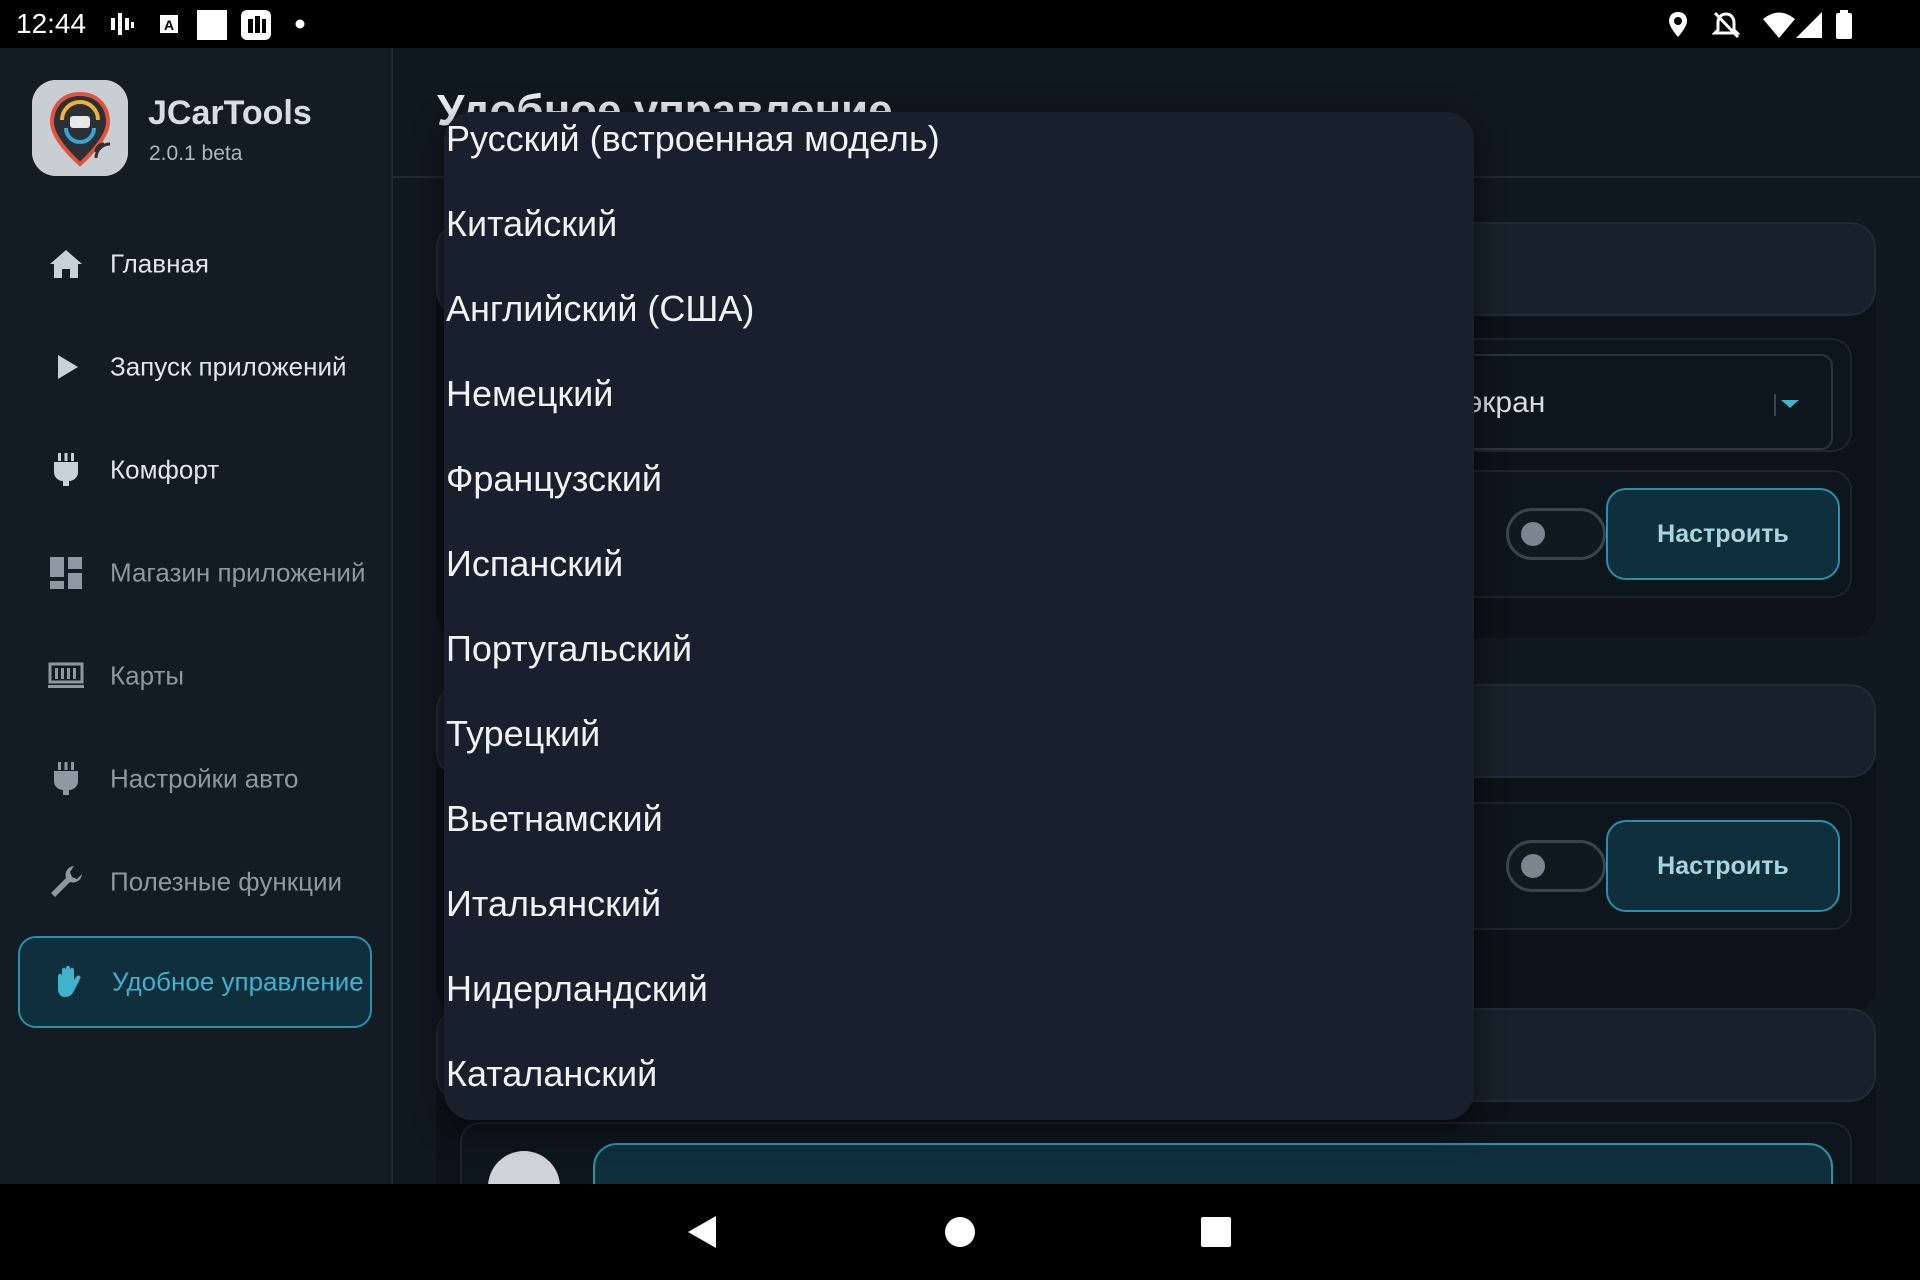 This screenshot has height=1280, width=1920. Describe the element at coordinates (68, 367) in the screenshot. I see `play-icon` at that location.